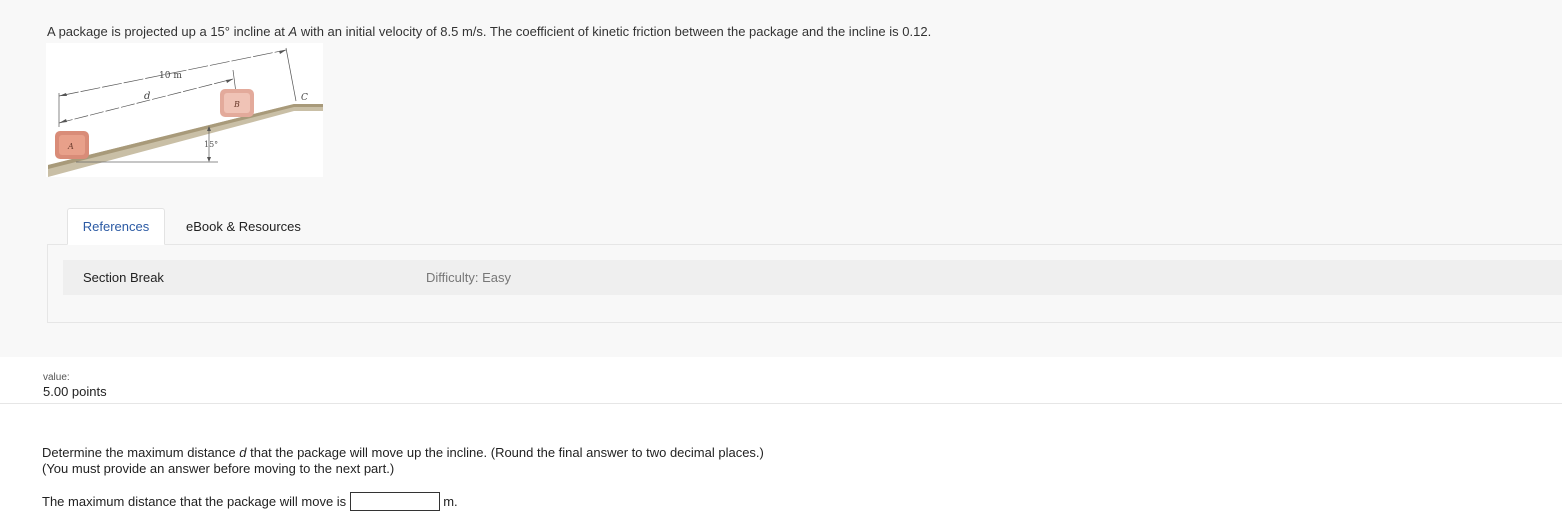 The image size is (1562, 524). I want to click on package-a: A, so click(72, 145).